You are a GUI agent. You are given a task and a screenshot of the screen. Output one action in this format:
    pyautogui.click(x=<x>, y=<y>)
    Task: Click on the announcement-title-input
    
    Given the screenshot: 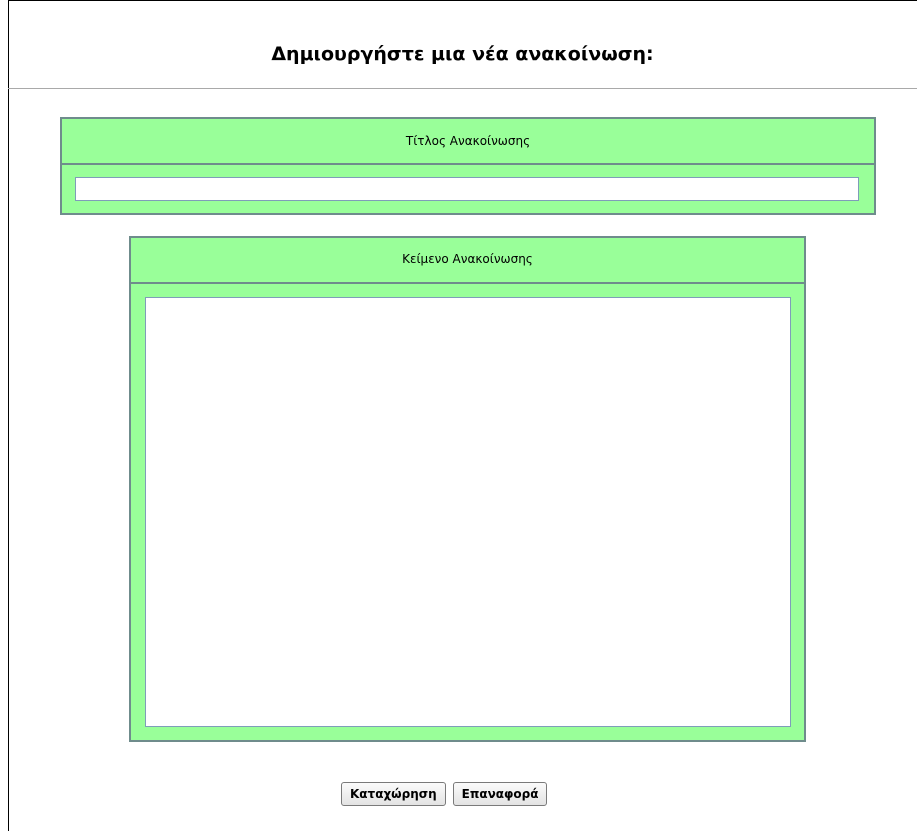 What is the action you would take?
    pyautogui.click(x=467, y=189)
    